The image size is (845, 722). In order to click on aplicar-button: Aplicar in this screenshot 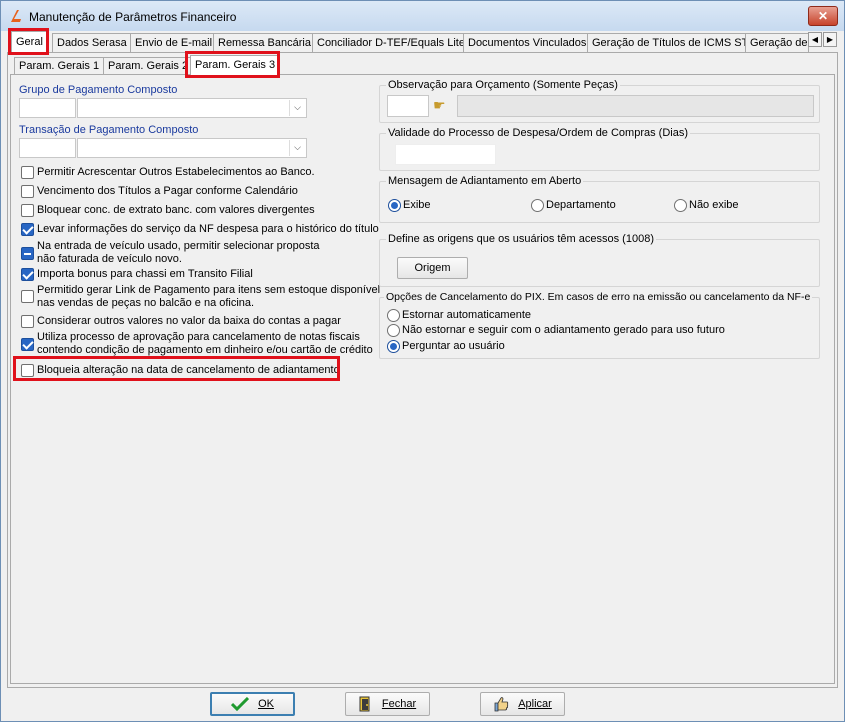, I will do `click(522, 704)`.